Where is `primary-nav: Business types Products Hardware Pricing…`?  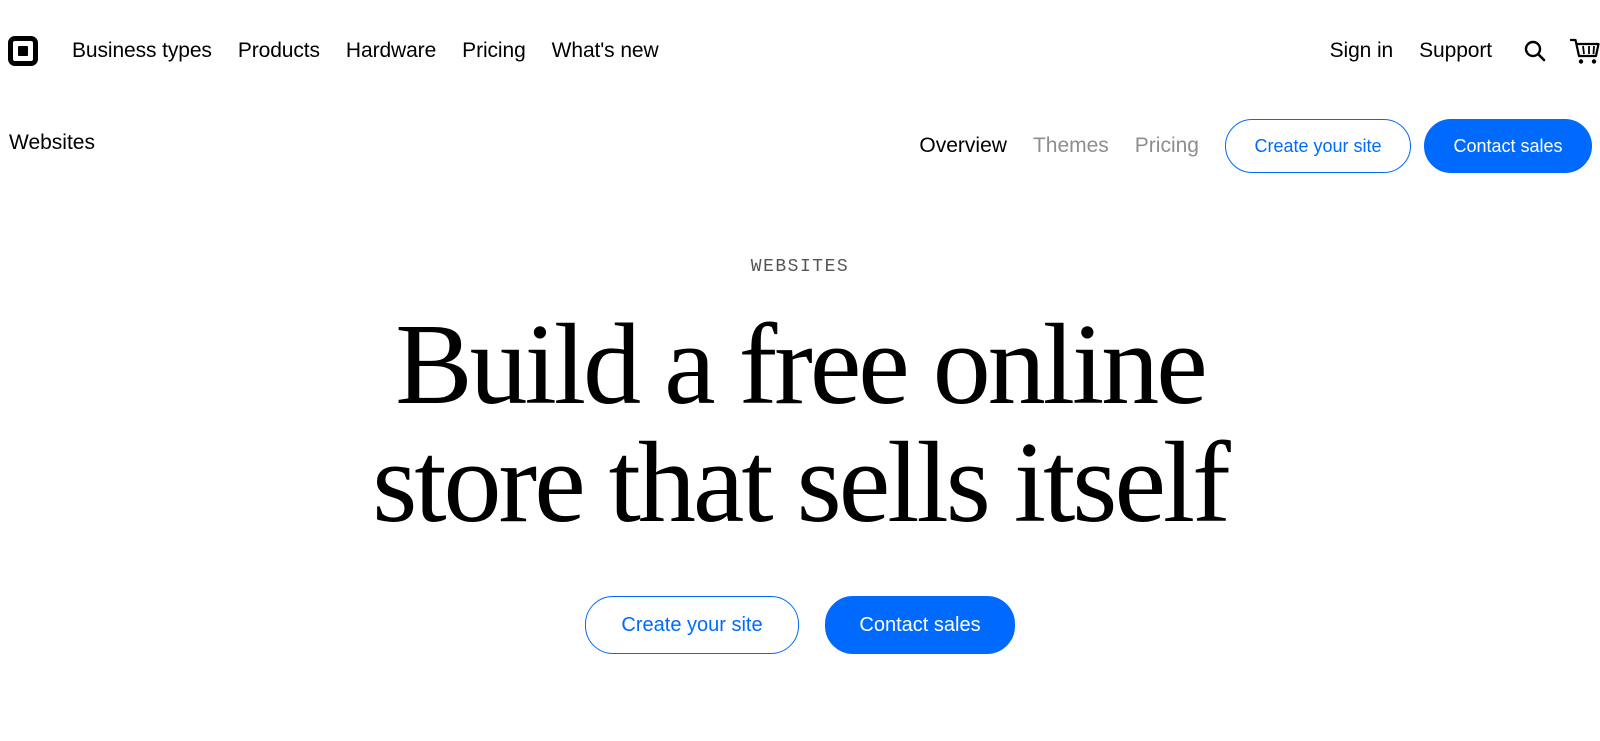
primary-nav: Business types Products Hardware Pricing… is located at coordinates (378, 51).